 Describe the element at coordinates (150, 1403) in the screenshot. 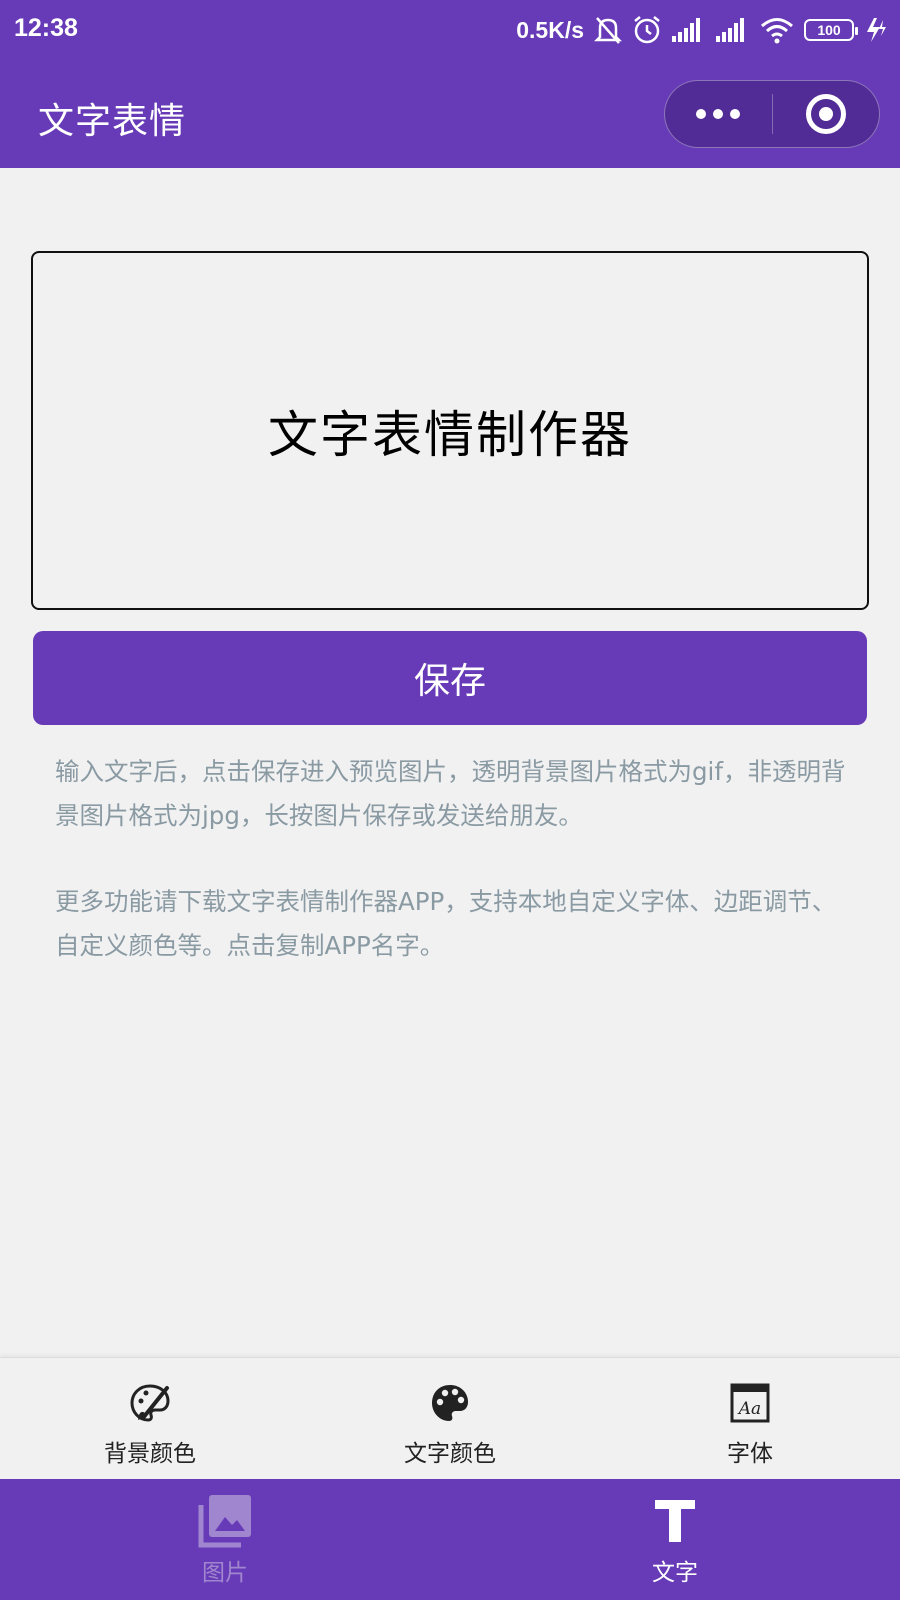

I see `paint-brush-icon` at that location.